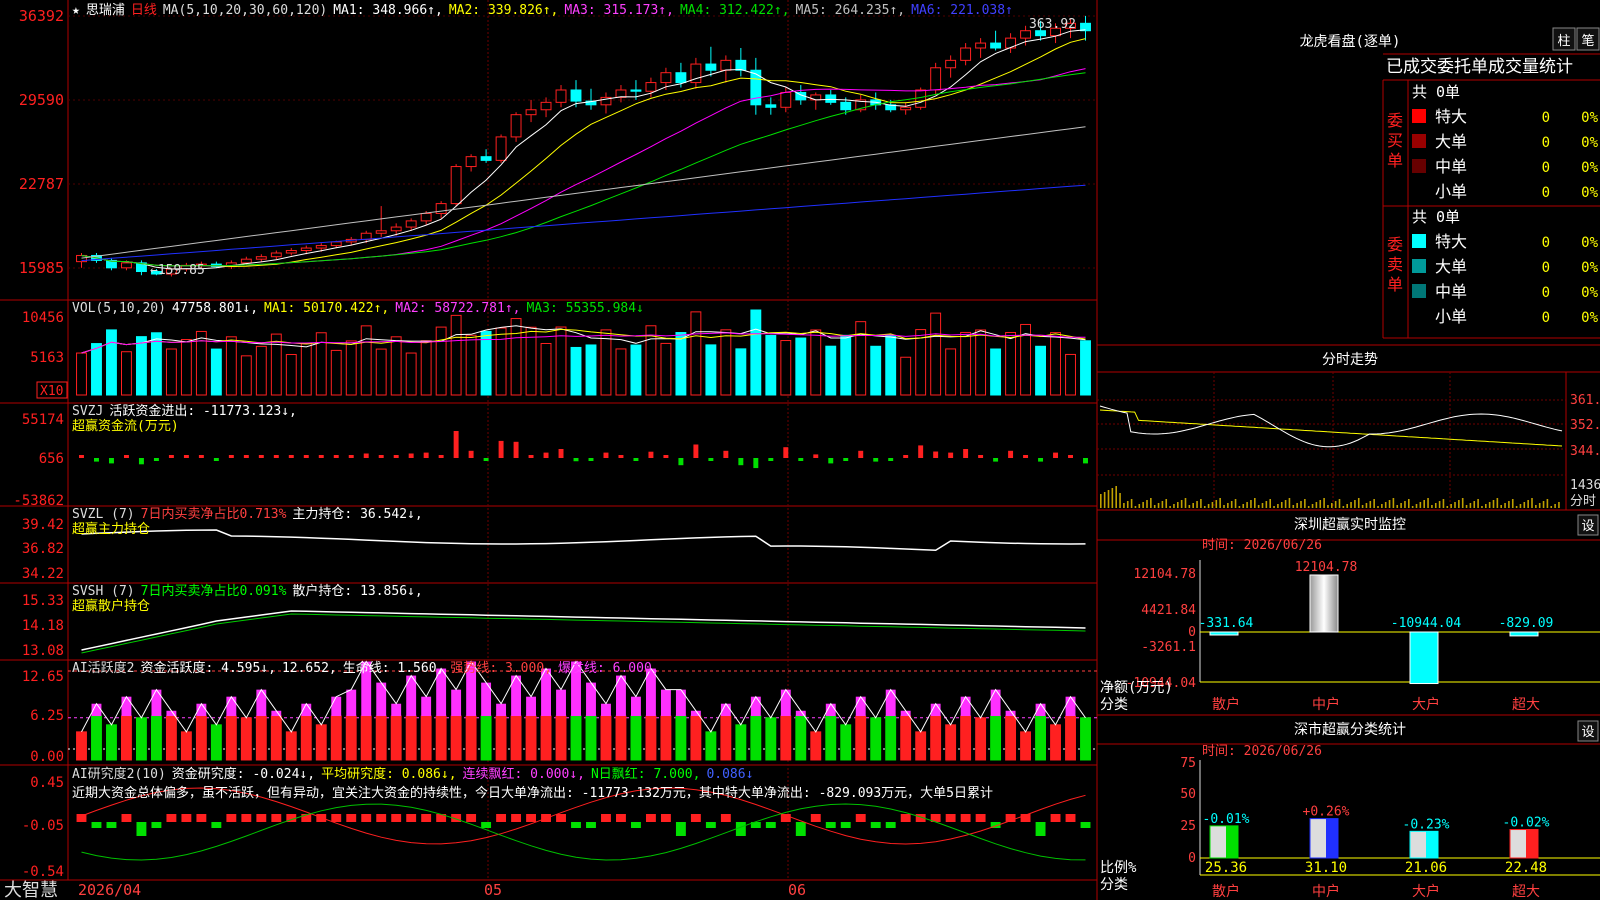 This screenshot has width=1600, height=900. I want to click on sell-total: 共 0单, so click(1436, 217).